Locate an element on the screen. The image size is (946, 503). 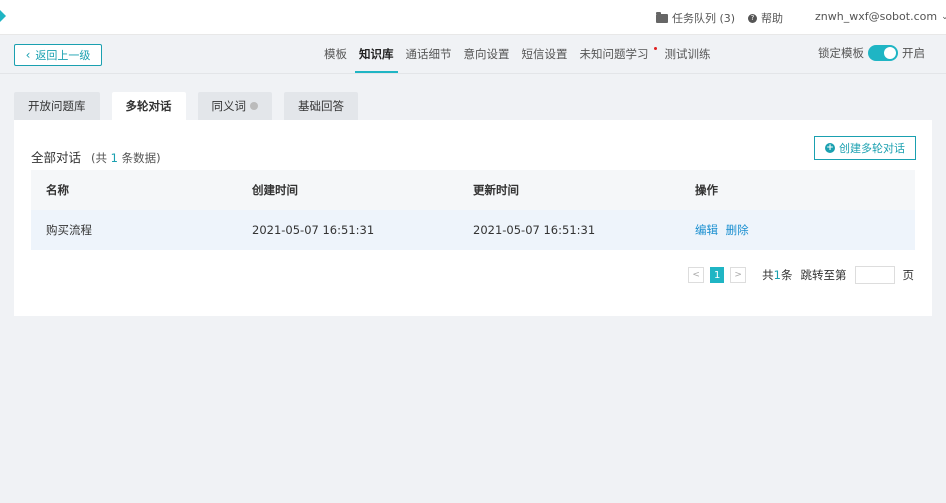
top-bar: 任务队列 (3) ? 帮助 znwh_wxf@sobot.com ⌄ is located at coordinates (473, 17).